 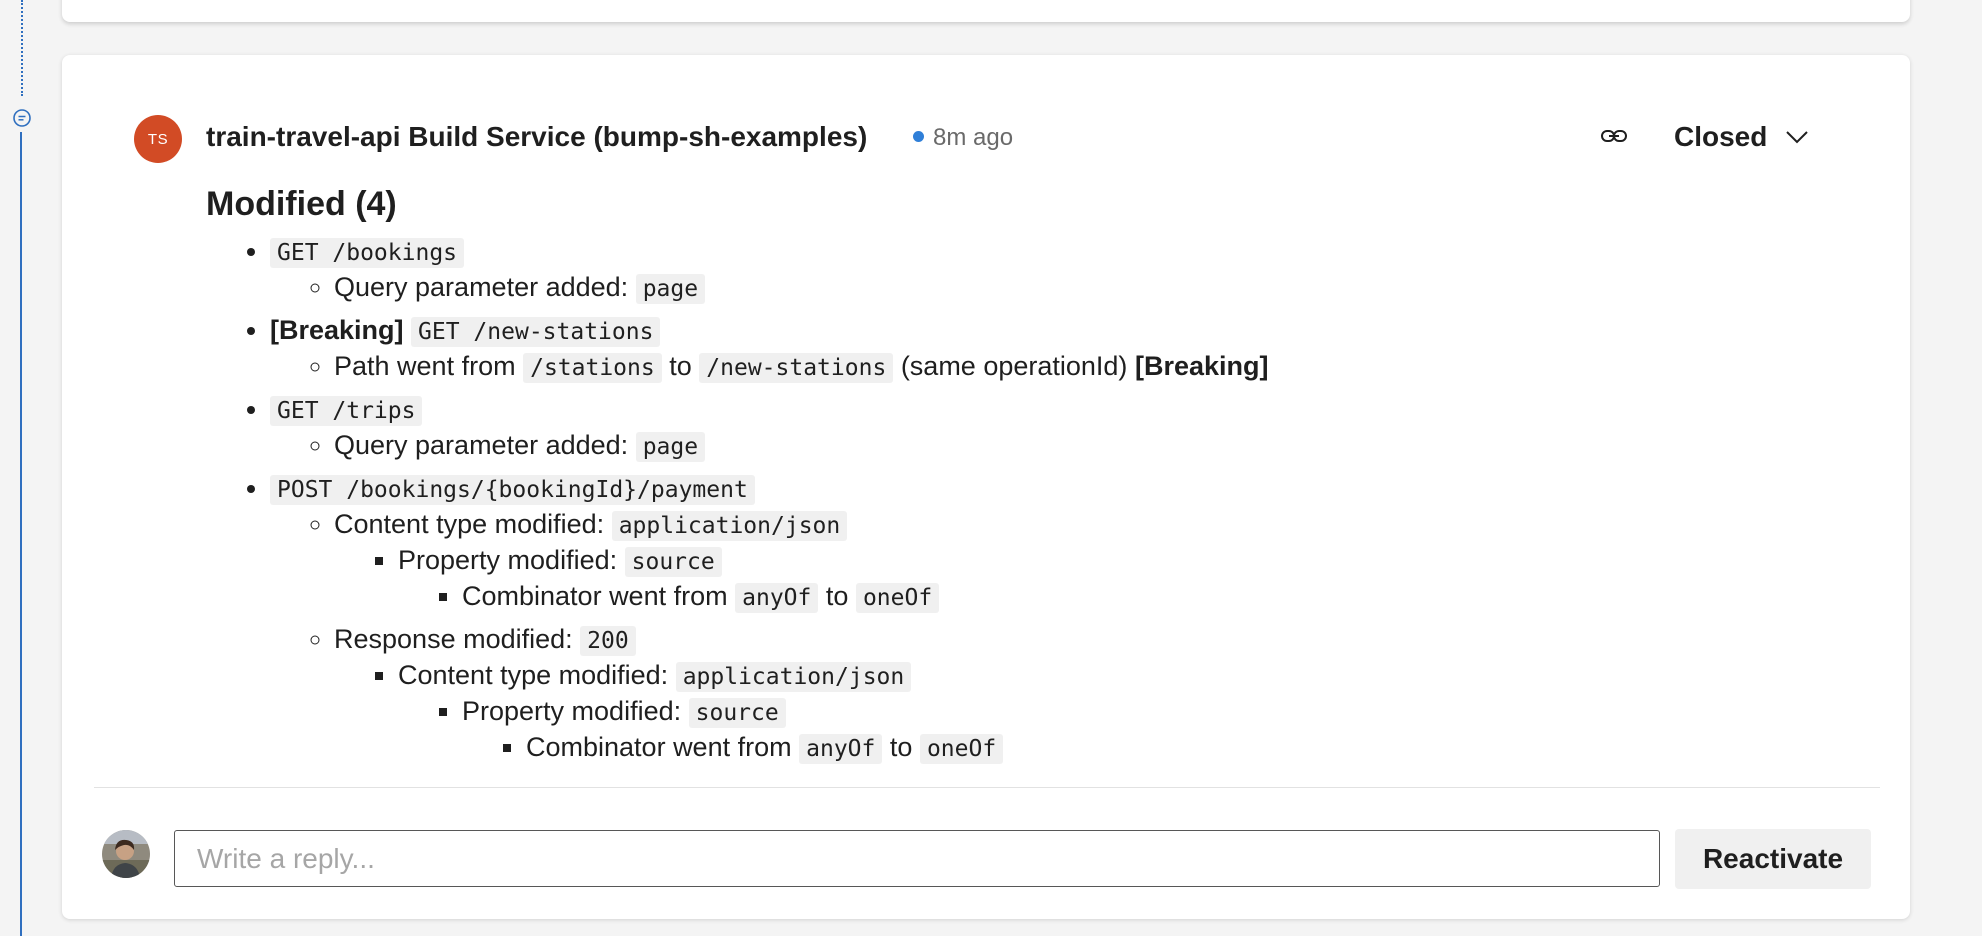 I want to click on timeline-line, so click(x=21, y=534).